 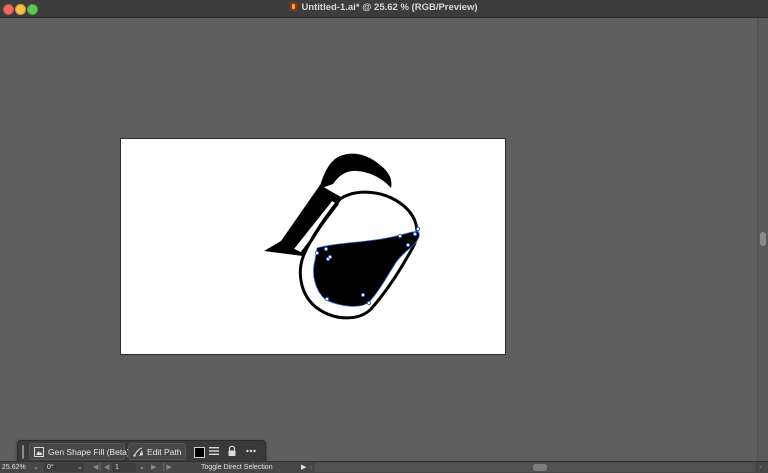 I want to click on edit-path-label: Edit Path, so click(x=164, y=452).